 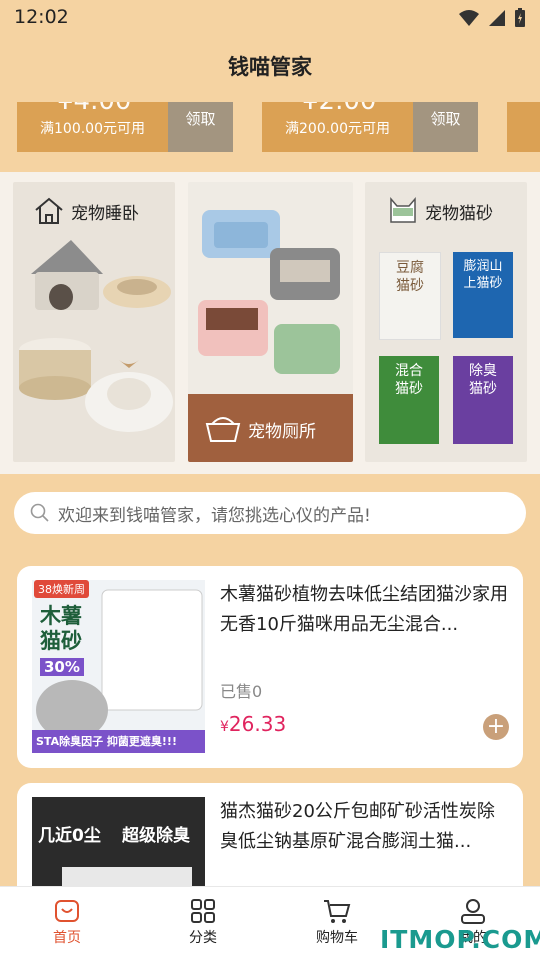 What do you see at coordinates (270, 923) in the screenshot?
I see `bottom-tab-bar: 首页 分类 购物车 我的 ITMOP.COM` at bounding box center [270, 923].